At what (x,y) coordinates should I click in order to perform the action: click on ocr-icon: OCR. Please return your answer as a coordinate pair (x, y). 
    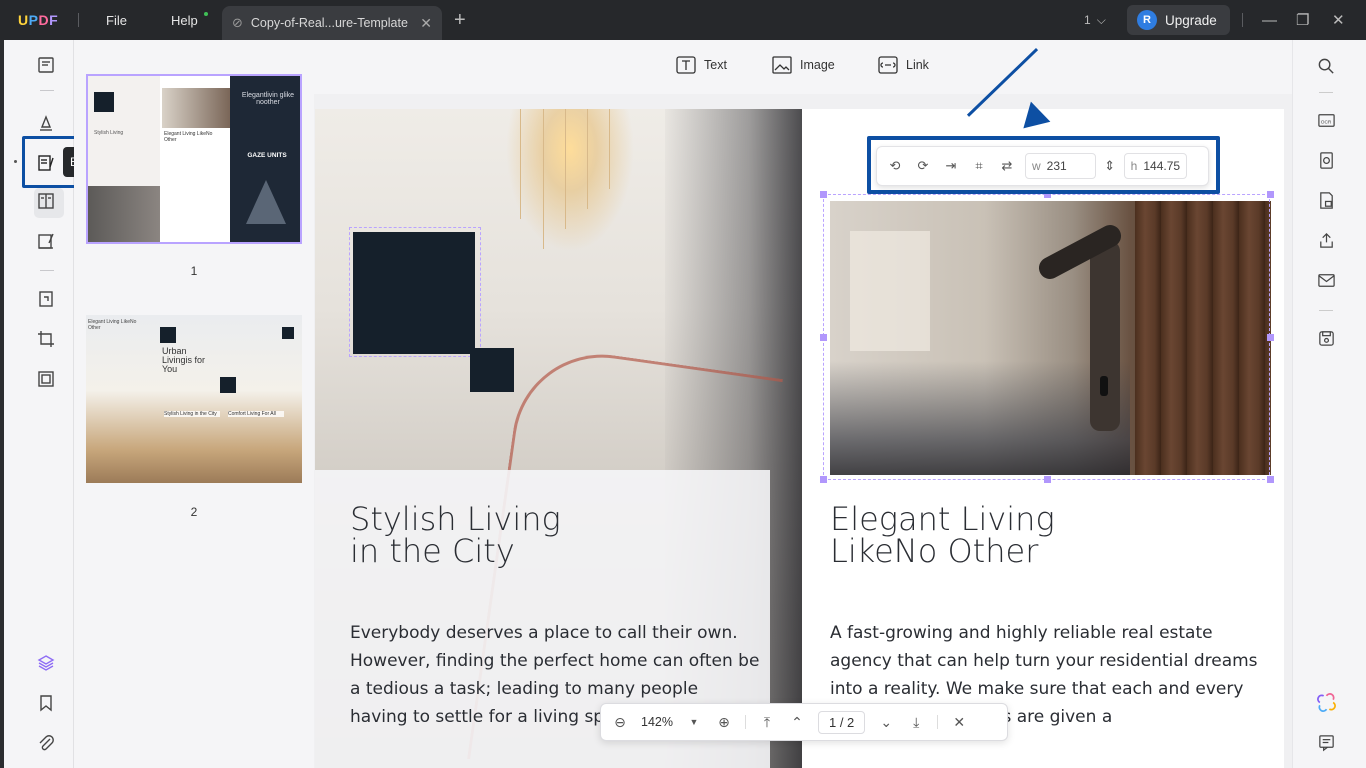
    Looking at the image, I should click on (1326, 120).